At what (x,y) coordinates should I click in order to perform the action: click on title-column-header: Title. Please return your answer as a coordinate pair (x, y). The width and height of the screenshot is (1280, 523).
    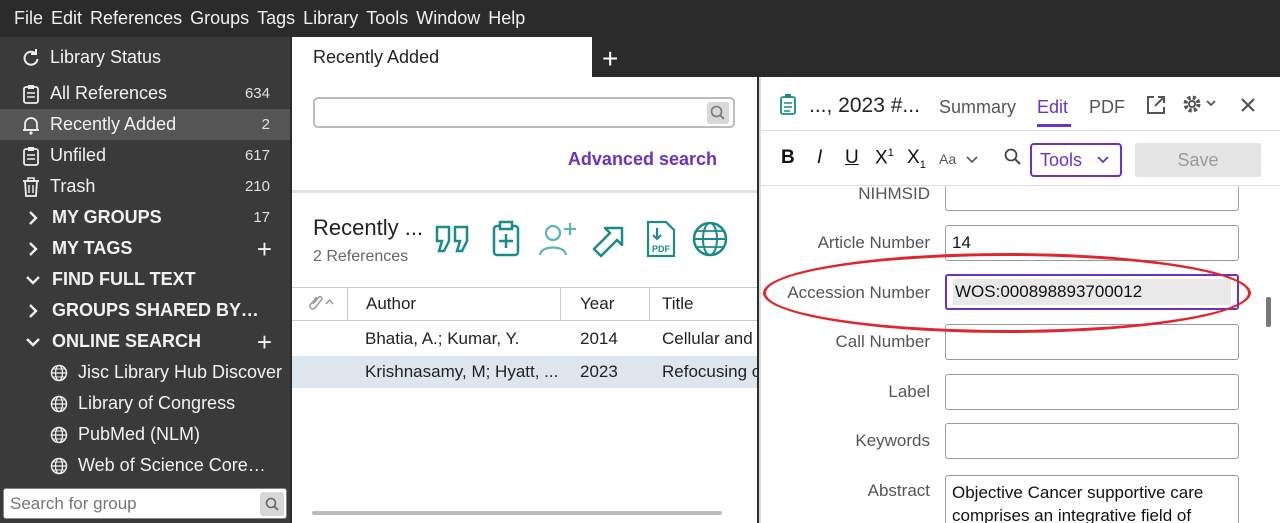
    Looking at the image, I should click on (703, 304).